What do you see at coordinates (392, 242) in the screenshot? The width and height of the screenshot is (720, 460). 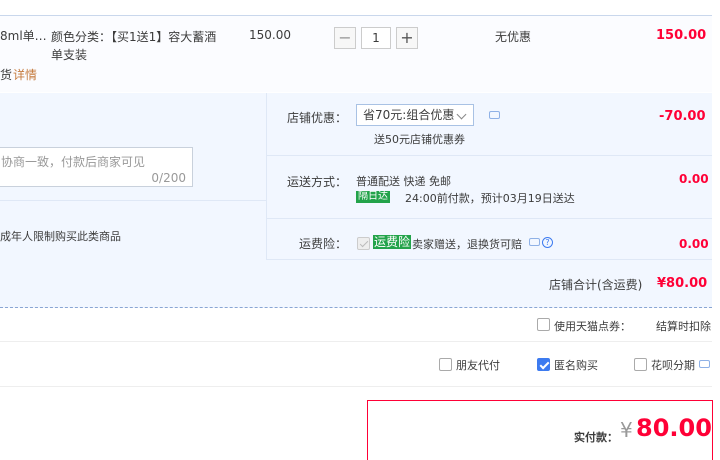 I see `insurance-badge: 运费险` at bounding box center [392, 242].